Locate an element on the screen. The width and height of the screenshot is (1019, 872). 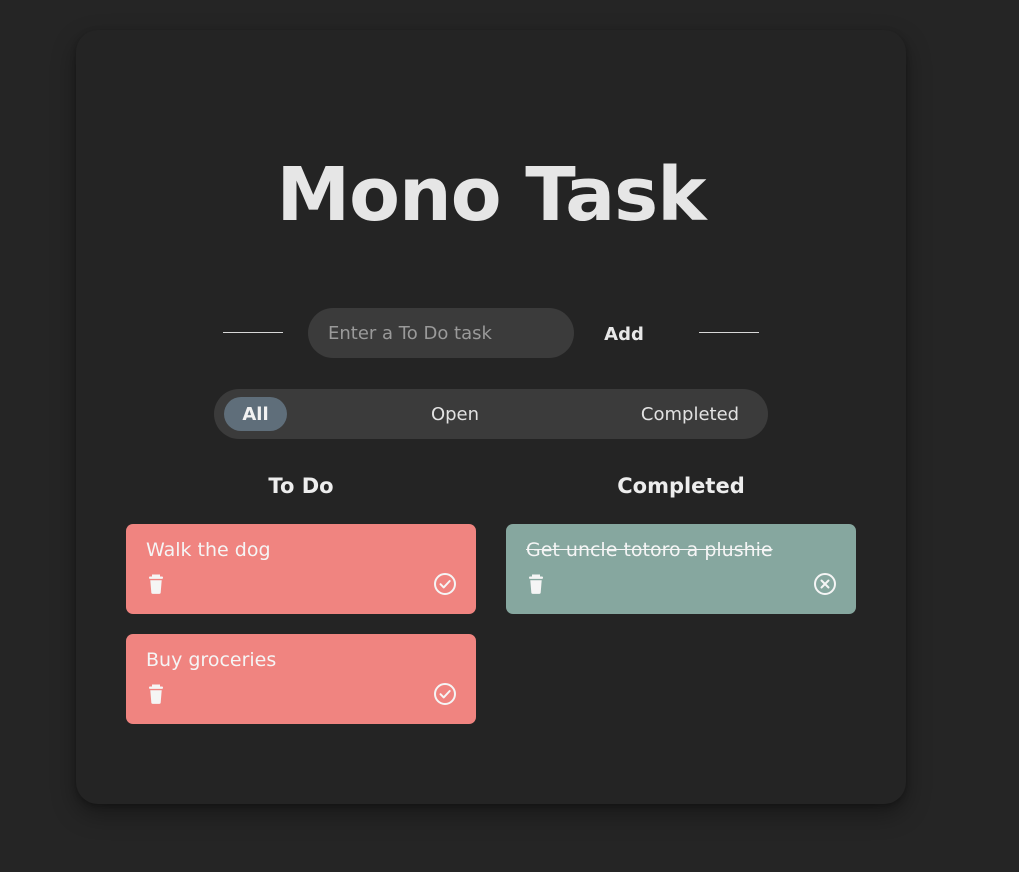
filter-bar: All Open Completed is located at coordinates (491, 414).